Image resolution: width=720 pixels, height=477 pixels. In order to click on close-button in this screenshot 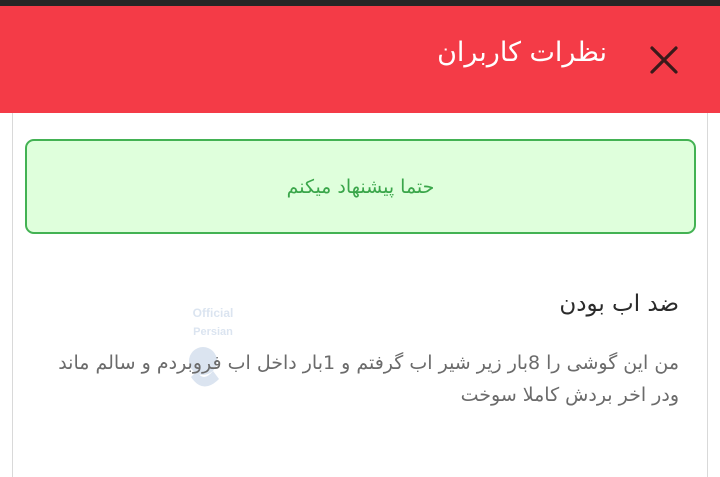, I will do `click(664, 60)`.